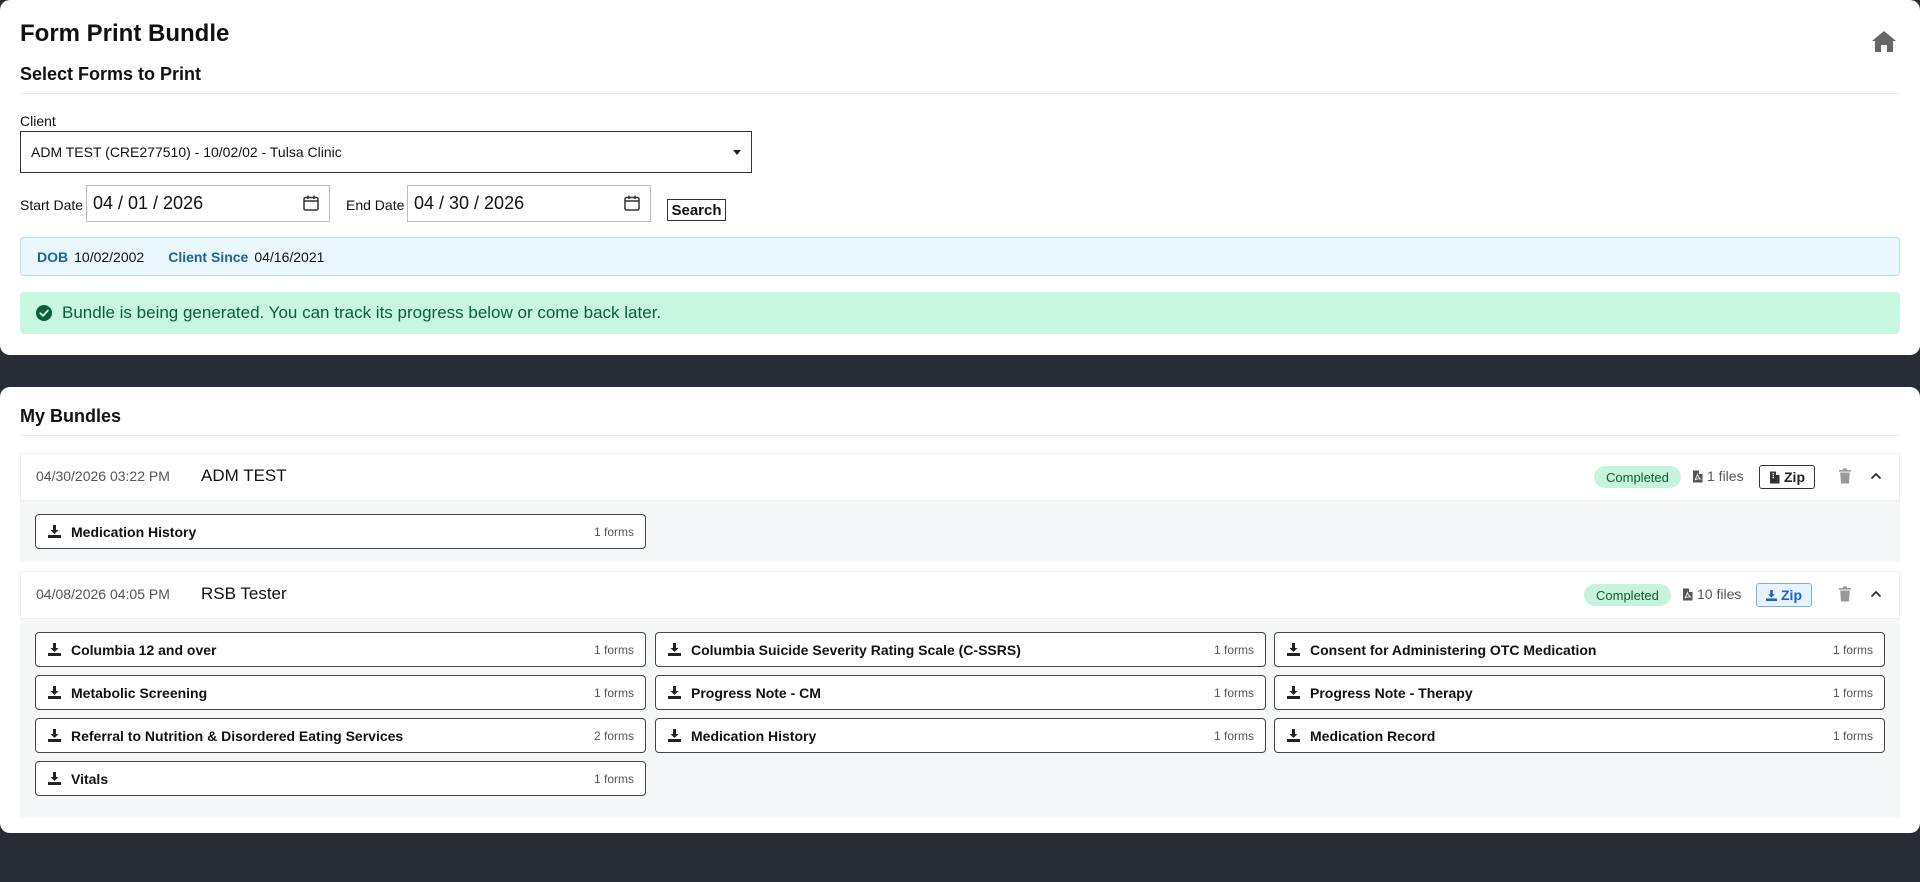 The width and height of the screenshot is (1920, 882). Describe the element at coordinates (1373, 735) in the screenshot. I see `form-name: Medication Record` at that location.